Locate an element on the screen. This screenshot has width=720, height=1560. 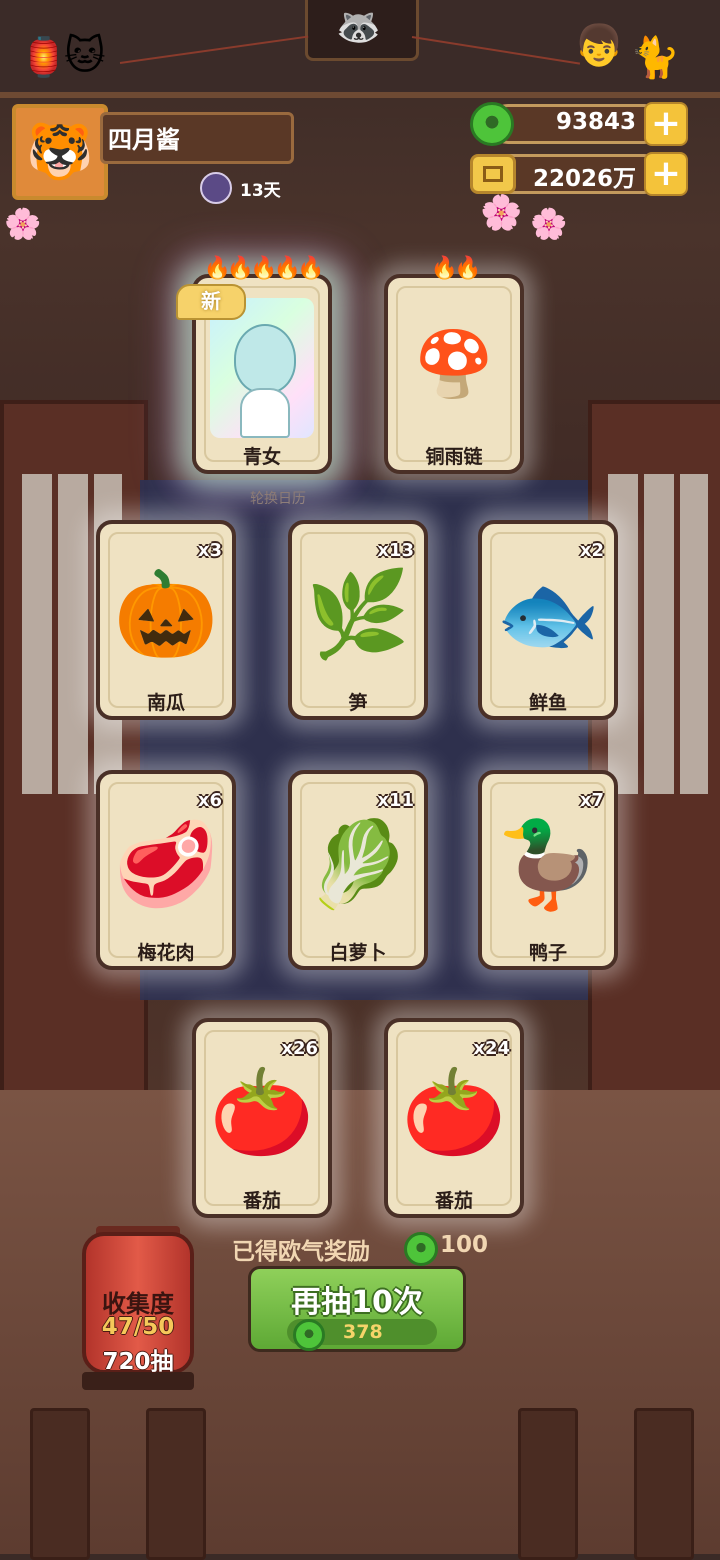
item-count: x26 is located at coordinates (299, 1048).